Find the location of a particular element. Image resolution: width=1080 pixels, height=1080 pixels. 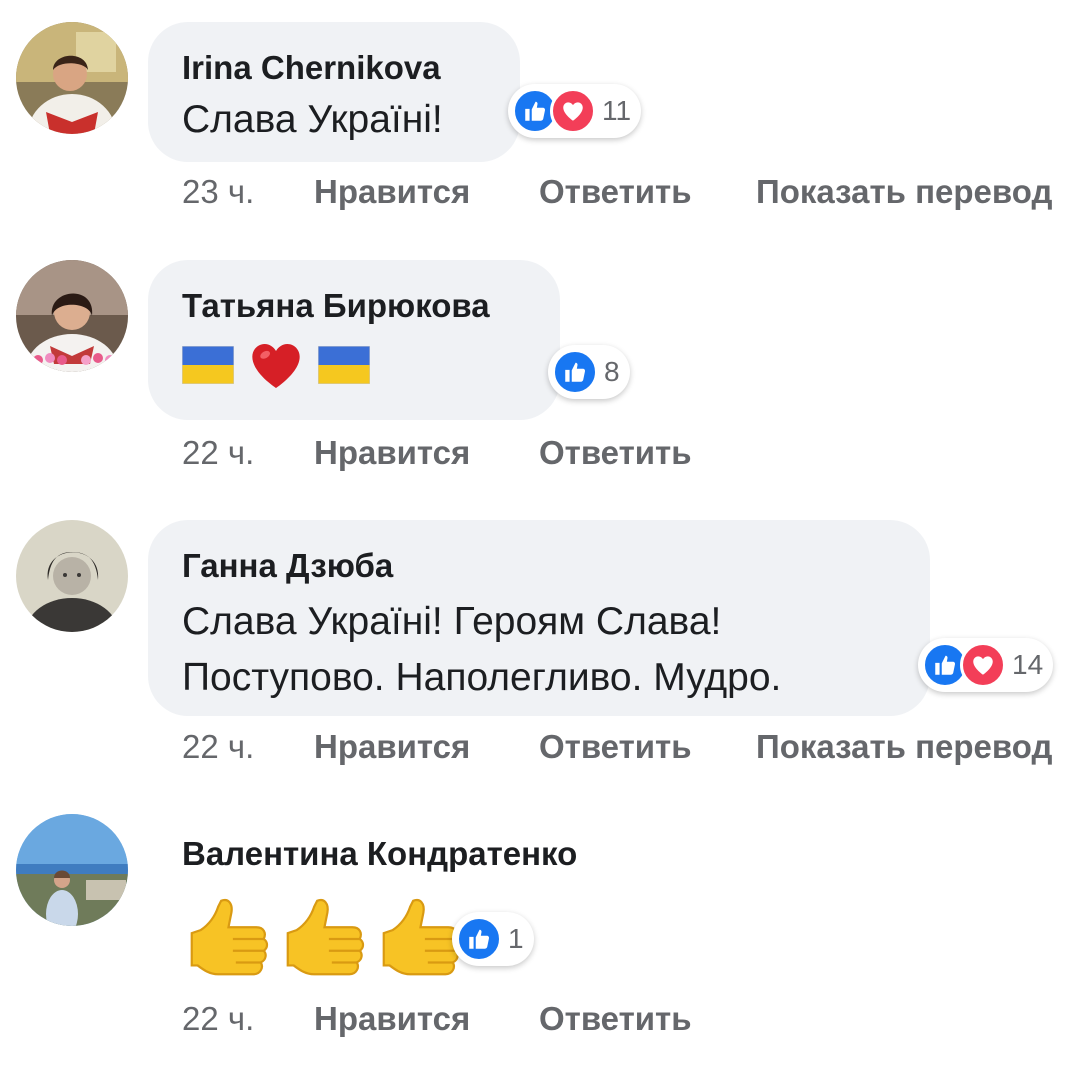

comment-text-line: Поступово. Наполегливо. Мудро. is located at coordinates (482, 677).